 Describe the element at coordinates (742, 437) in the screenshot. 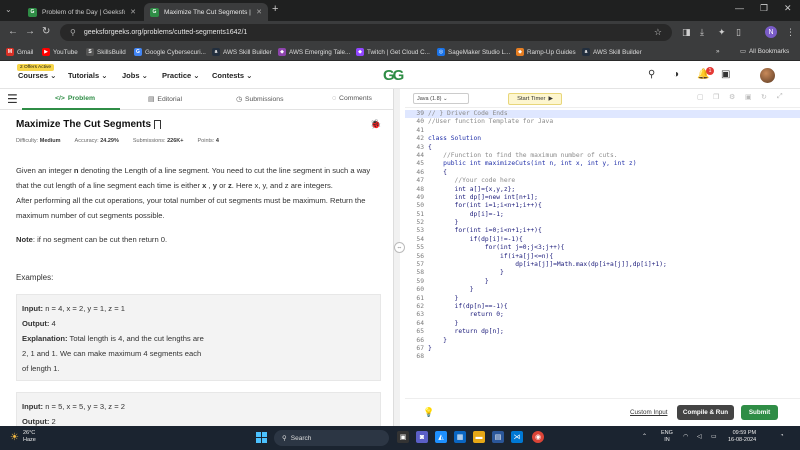

I see `system-clock: 09:59 PM 16-08-2024` at that location.